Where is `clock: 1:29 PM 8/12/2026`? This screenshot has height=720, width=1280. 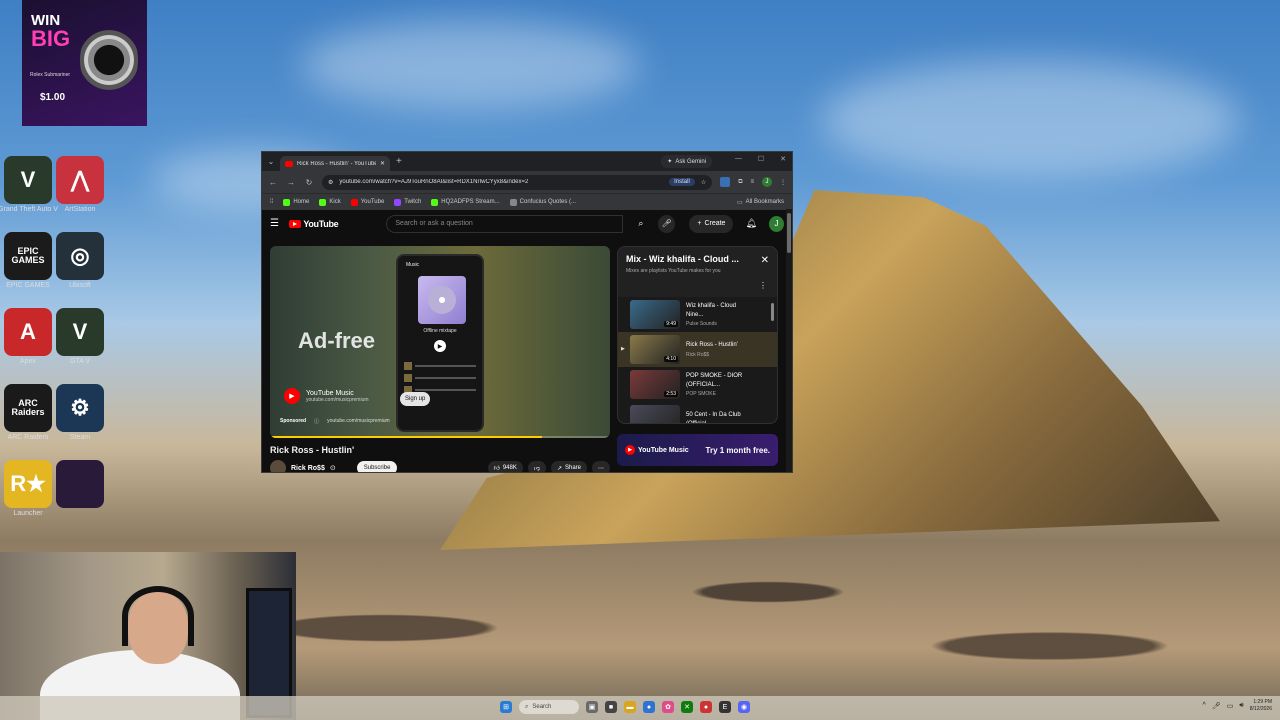 clock: 1:29 PM 8/12/2026 is located at coordinates (1261, 705).